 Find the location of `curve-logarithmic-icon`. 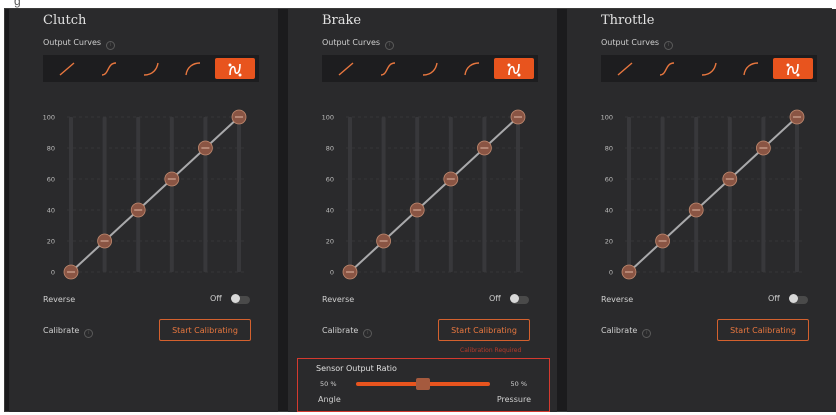

curve-logarithmic-icon is located at coordinates (751, 68).